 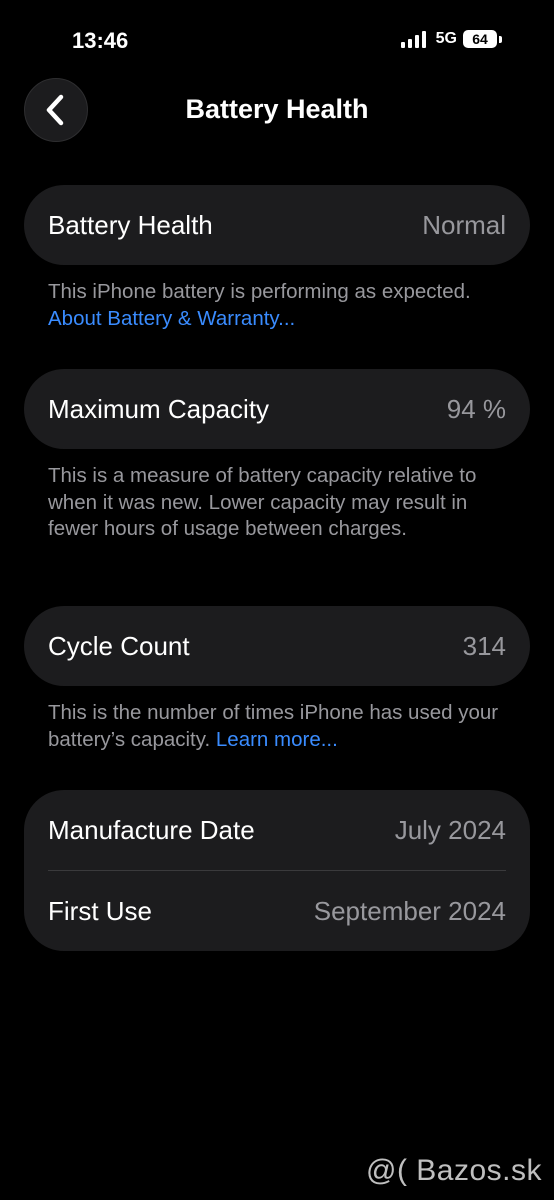 I want to click on cycle-count-row: Cycle Count 314, so click(x=277, y=646).